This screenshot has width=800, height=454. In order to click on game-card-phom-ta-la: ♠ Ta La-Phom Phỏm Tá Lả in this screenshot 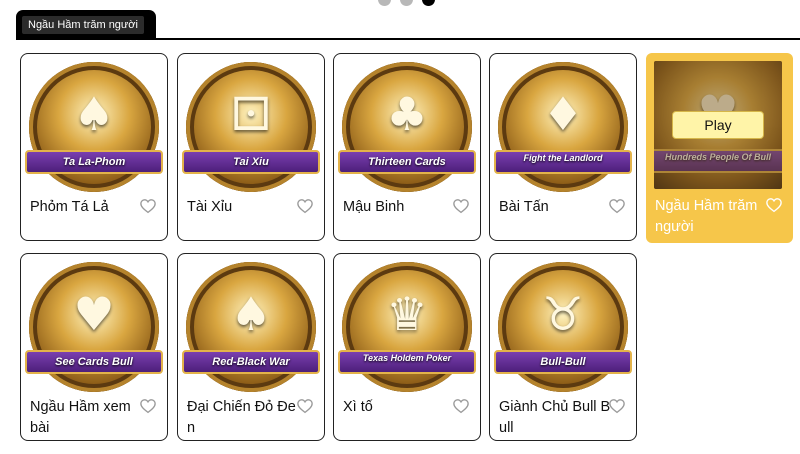, I will do `click(94, 147)`.